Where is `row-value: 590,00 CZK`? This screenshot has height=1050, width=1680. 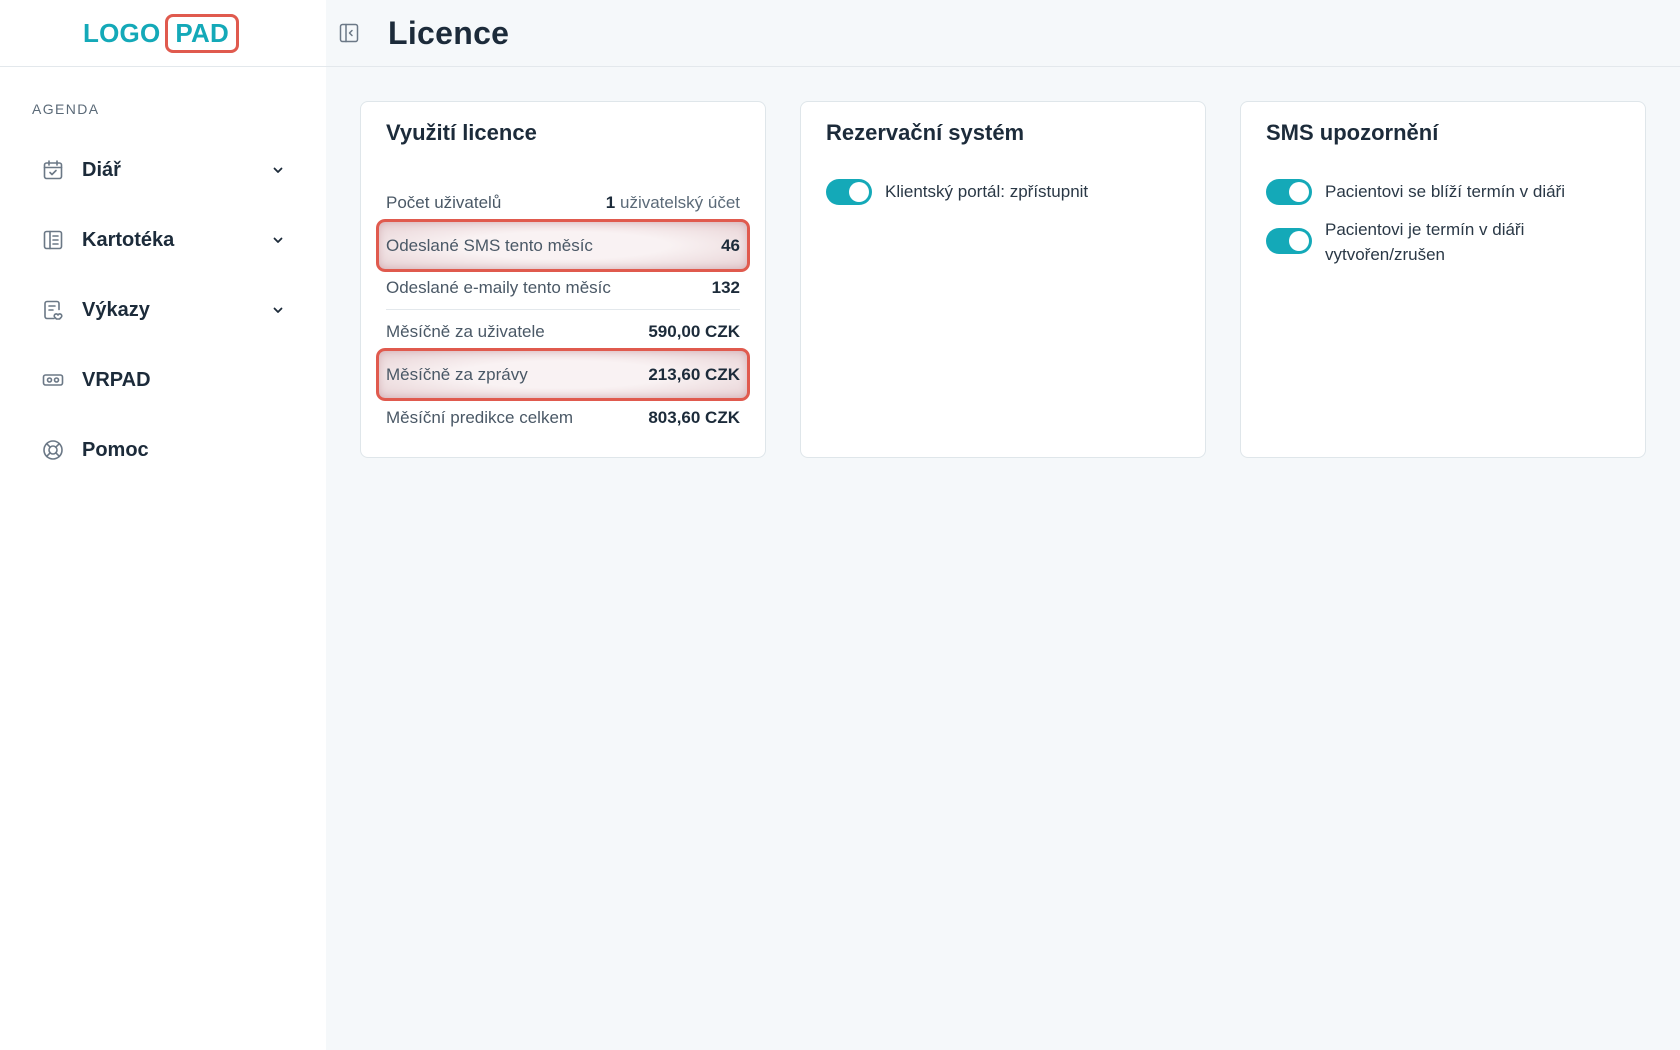
row-value: 590,00 CZK is located at coordinates (694, 331).